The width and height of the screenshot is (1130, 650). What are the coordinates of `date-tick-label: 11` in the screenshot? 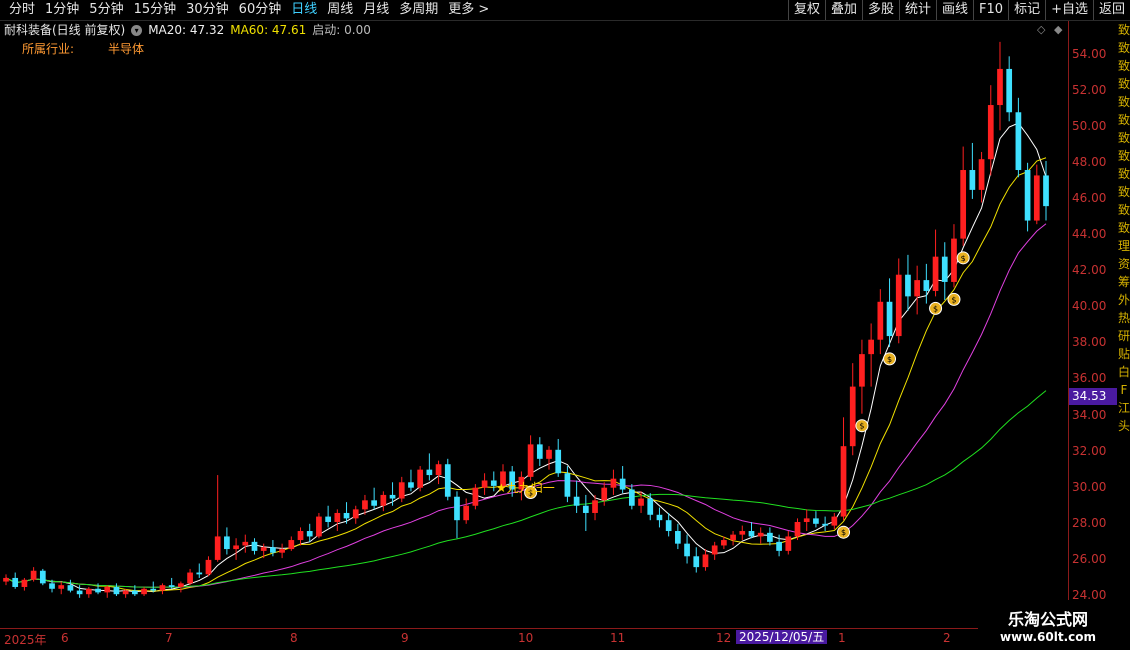 It's located at (618, 638).